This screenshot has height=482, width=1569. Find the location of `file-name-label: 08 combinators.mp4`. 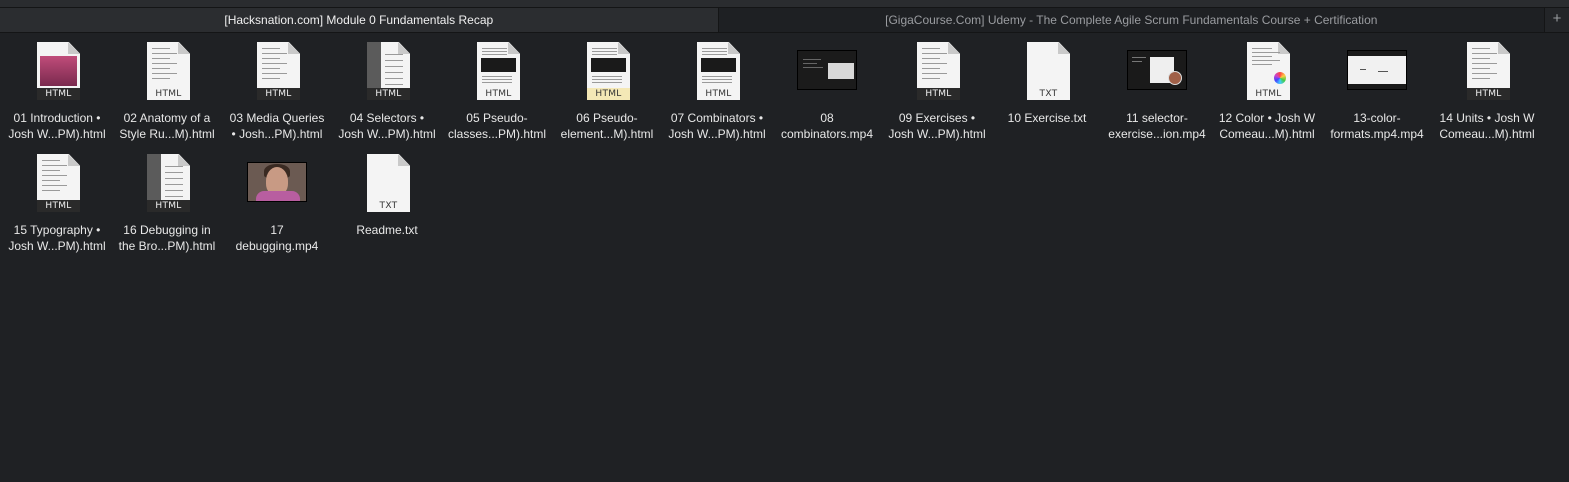

file-name-label: 08 combinators.mp4 is located at coordinates (827, 126).